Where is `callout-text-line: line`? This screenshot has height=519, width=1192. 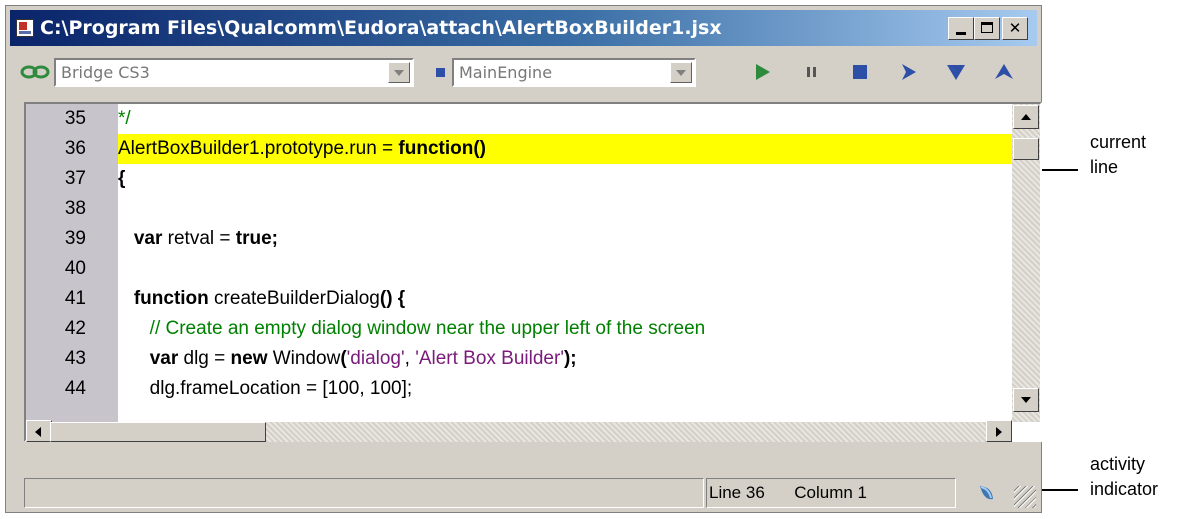
callout-text-line: line is located at coordinates (1104, 167).